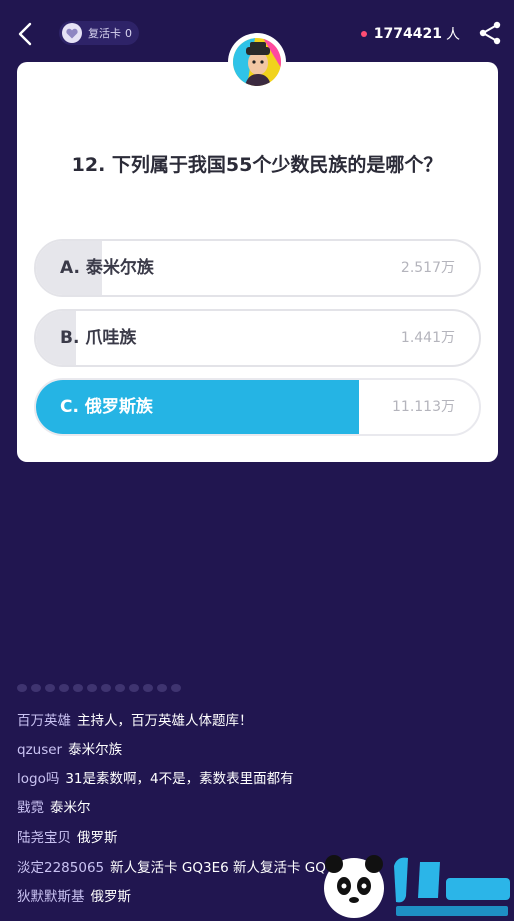 This screenshot has height=921, width=514. Describe the element at coordinates (137, 690) in the screenshot. I see `faded-comment-row` at that location.